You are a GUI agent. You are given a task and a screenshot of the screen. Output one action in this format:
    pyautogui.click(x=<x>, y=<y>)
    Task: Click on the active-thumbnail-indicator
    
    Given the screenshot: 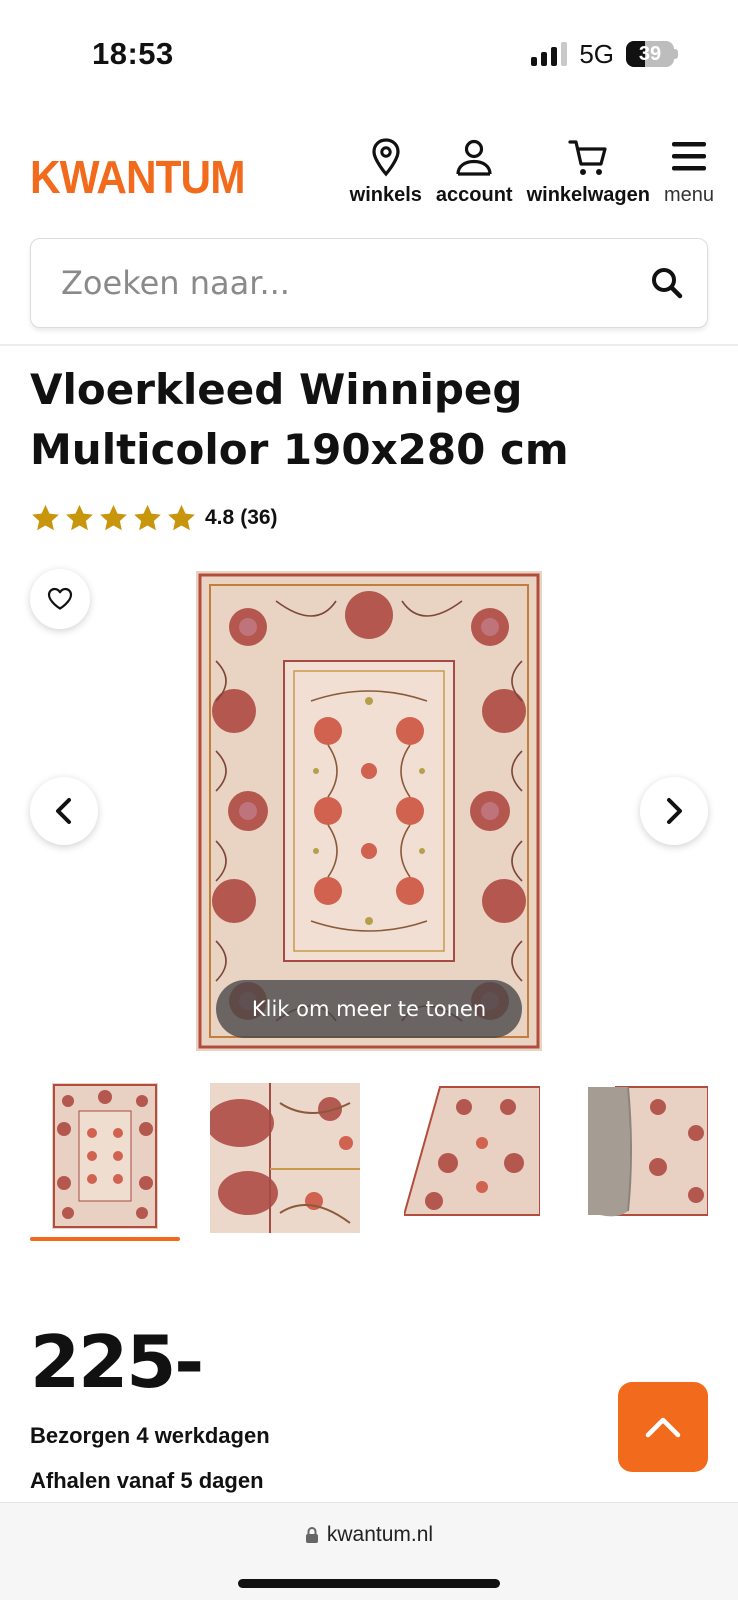 What is the action you would take?
    pyautogui.click(x=105, y=1239)
    